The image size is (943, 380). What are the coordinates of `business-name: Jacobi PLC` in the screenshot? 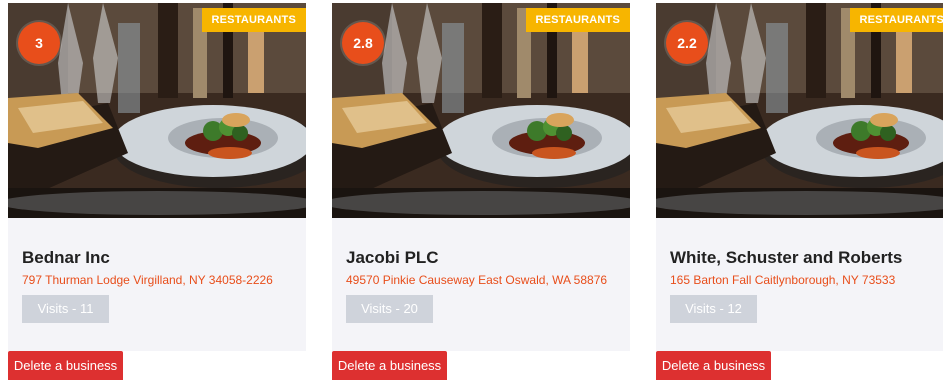 It's located at (392, 258).